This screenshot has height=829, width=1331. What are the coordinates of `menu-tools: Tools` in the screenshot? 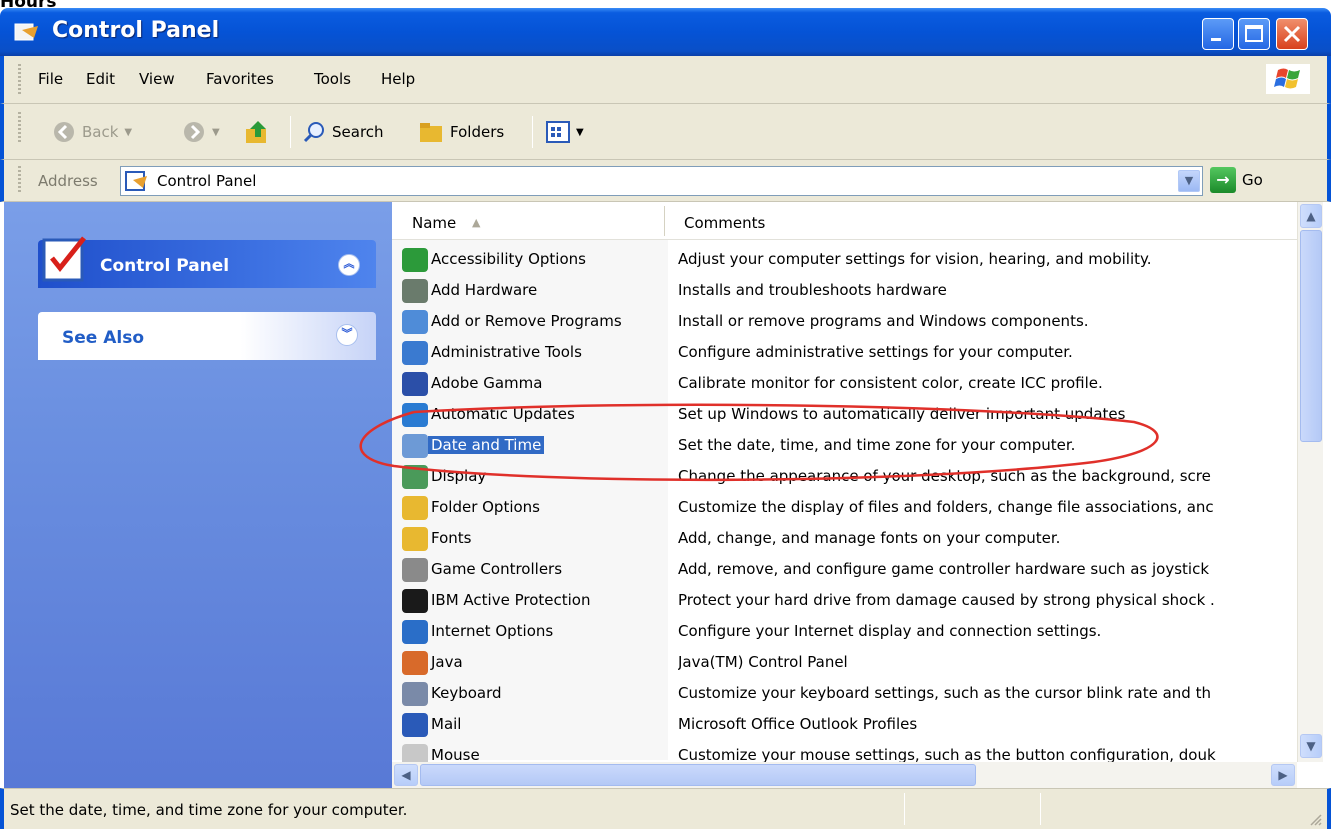 It's located at (332, 79).